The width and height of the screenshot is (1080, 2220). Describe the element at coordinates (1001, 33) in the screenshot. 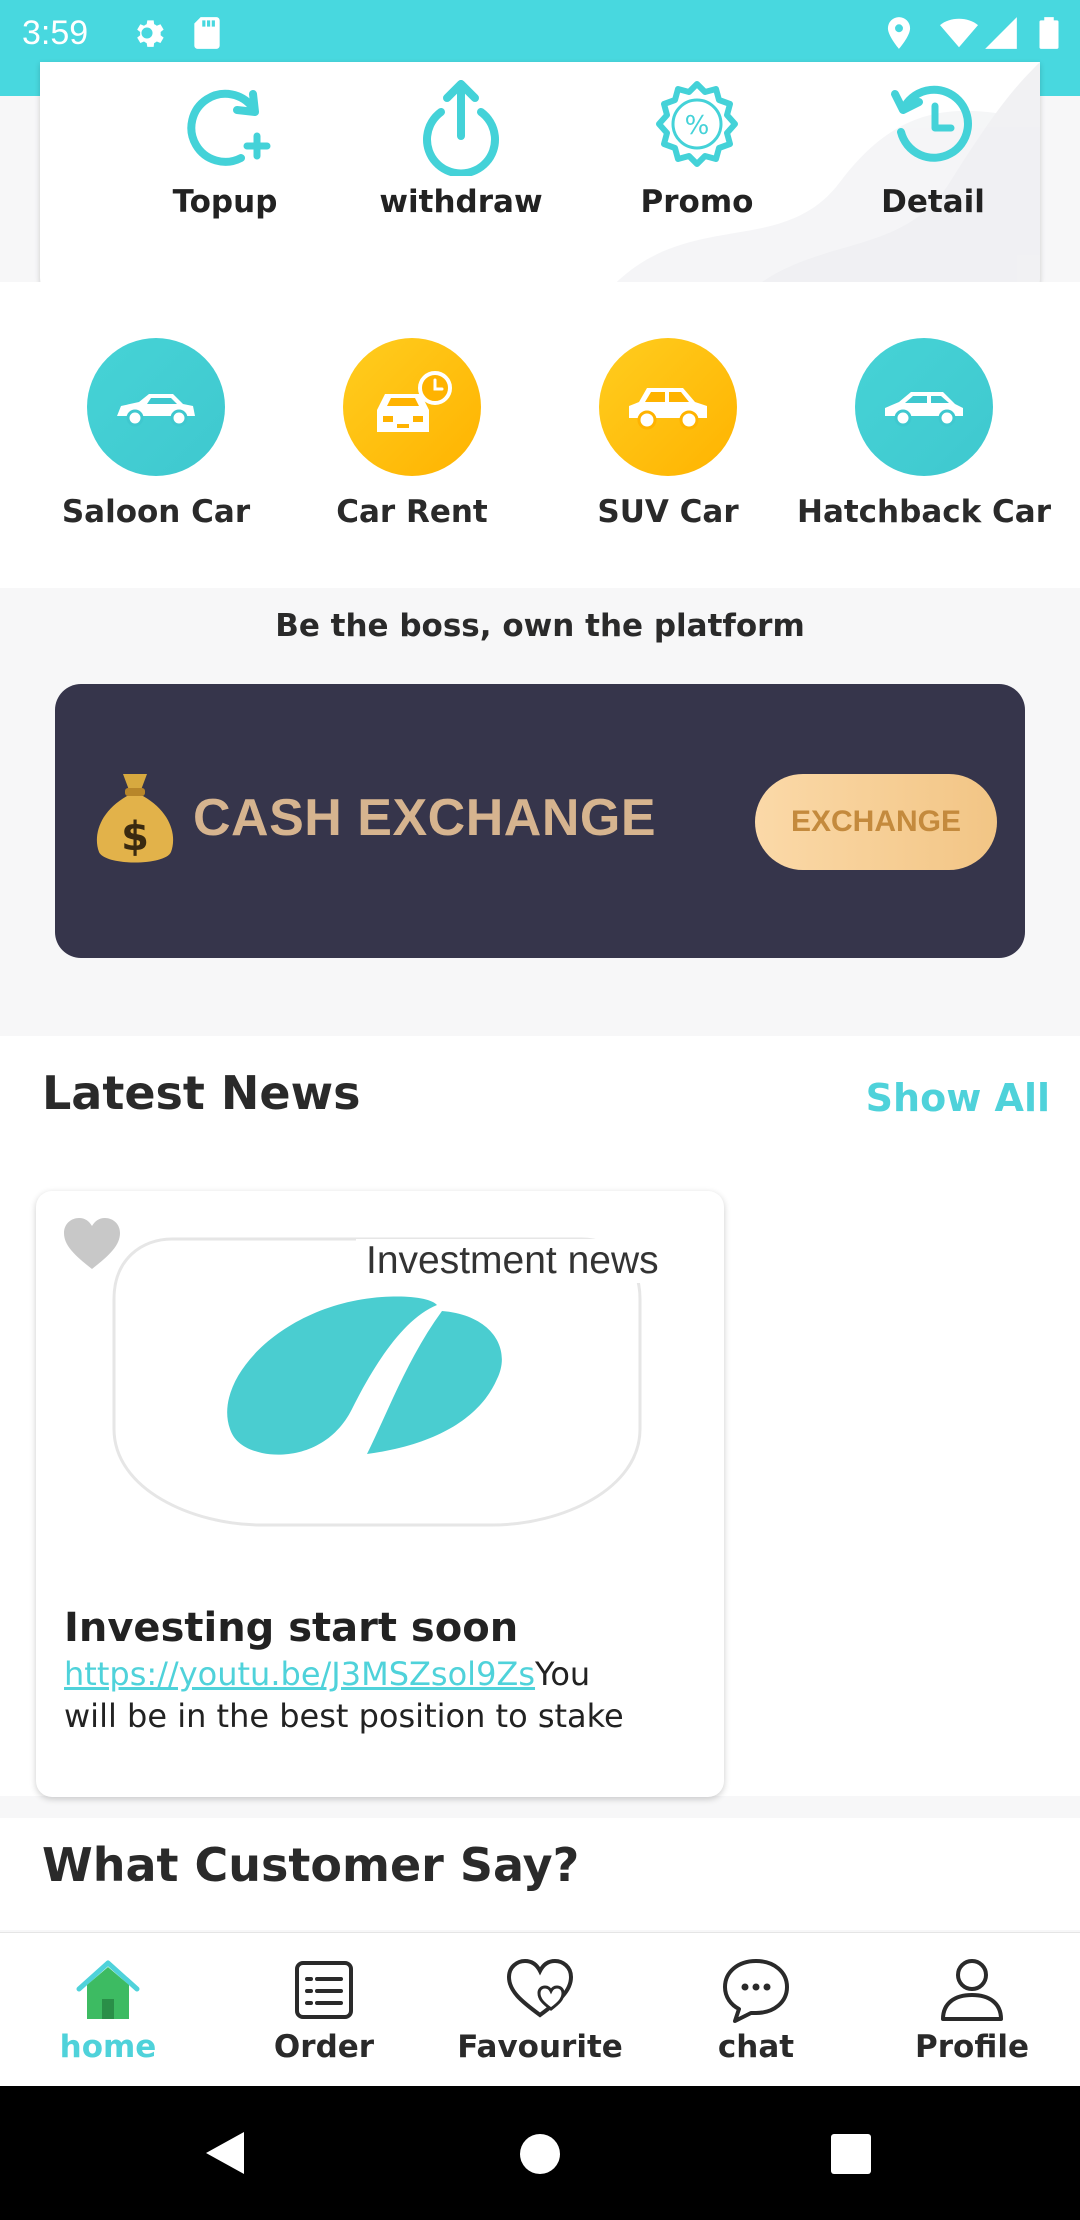

I see `signal-icon` at that location.